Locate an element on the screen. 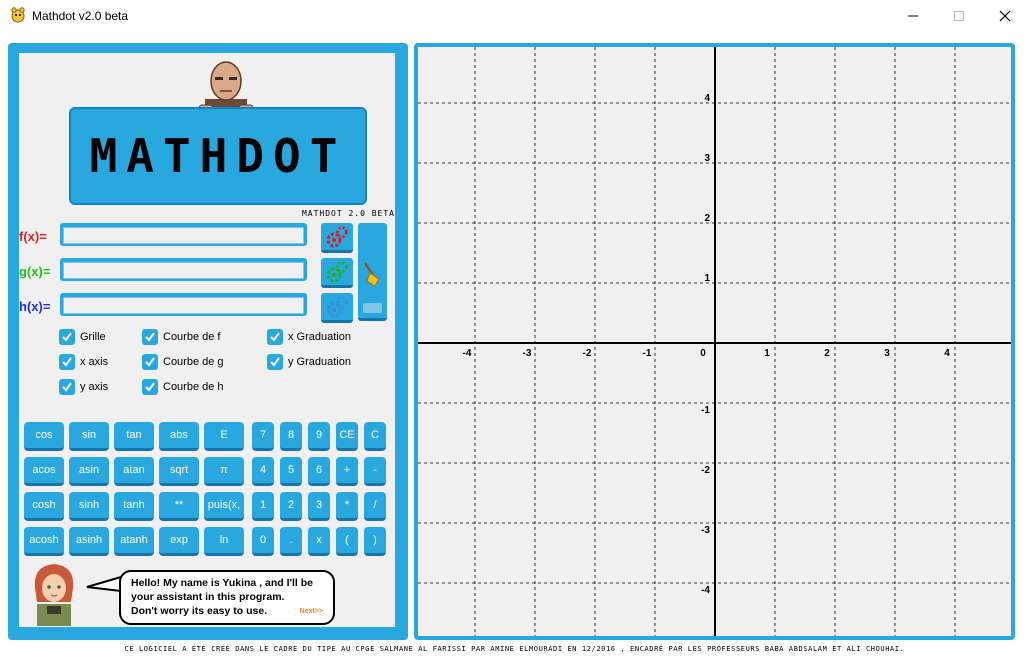 The image size is (1029, 658). key-acosh: acosh is located at coordinates (44, 541).